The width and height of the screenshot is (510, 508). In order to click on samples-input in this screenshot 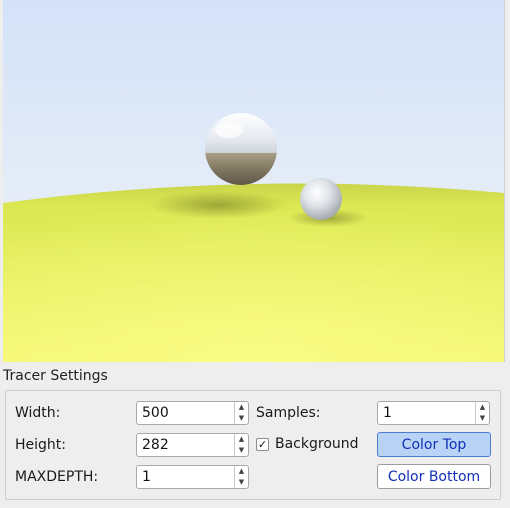, I will do `click(426, 413)`.